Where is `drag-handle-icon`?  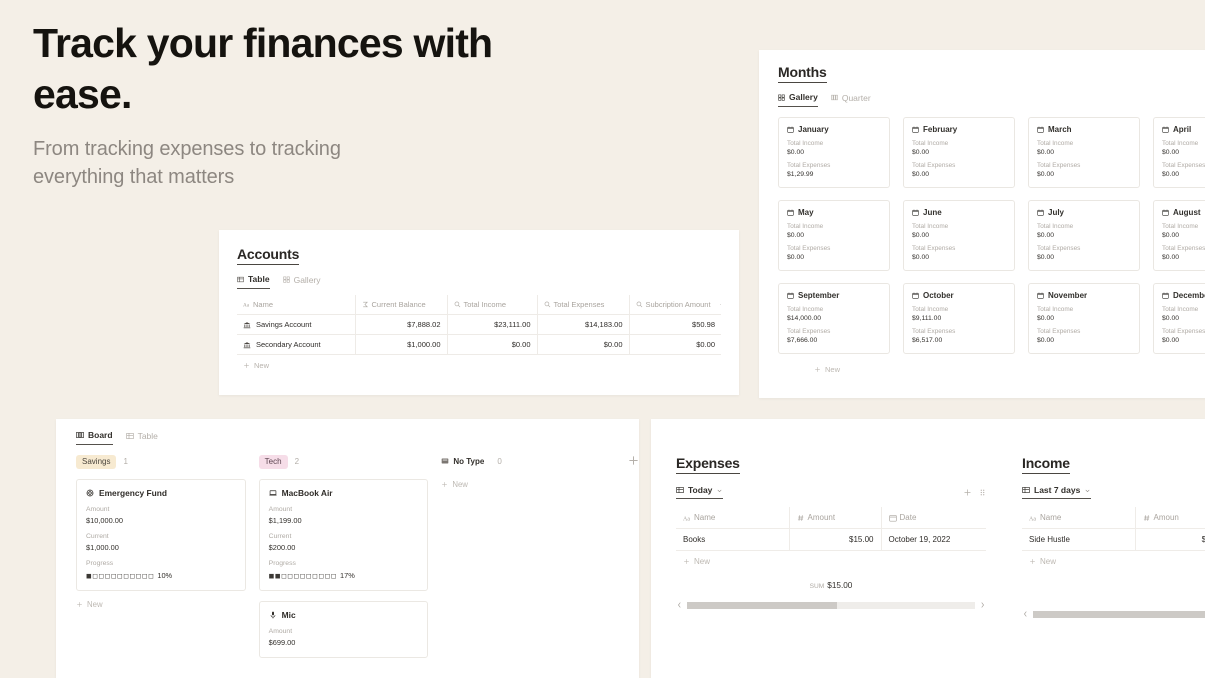
drag-handle-icon is located at coordinates (982, 492).